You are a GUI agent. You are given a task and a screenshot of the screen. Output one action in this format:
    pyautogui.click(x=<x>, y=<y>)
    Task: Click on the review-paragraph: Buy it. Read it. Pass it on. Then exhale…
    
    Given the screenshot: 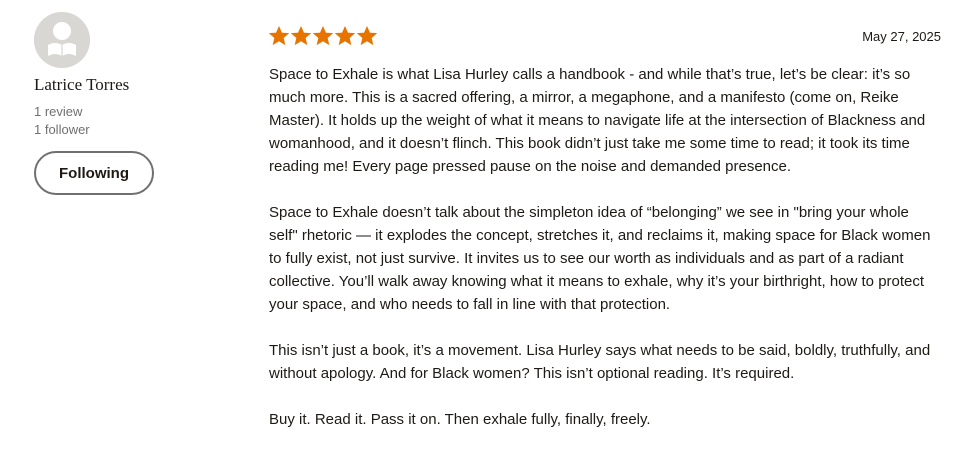 What is the action you would take?
    pyautogui.click(x=460, y=419)
    